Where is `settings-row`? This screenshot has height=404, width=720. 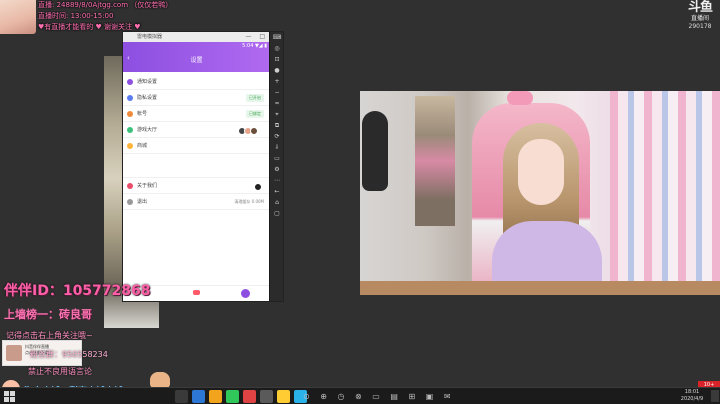
settings-row is located at coordinates (196, 166).